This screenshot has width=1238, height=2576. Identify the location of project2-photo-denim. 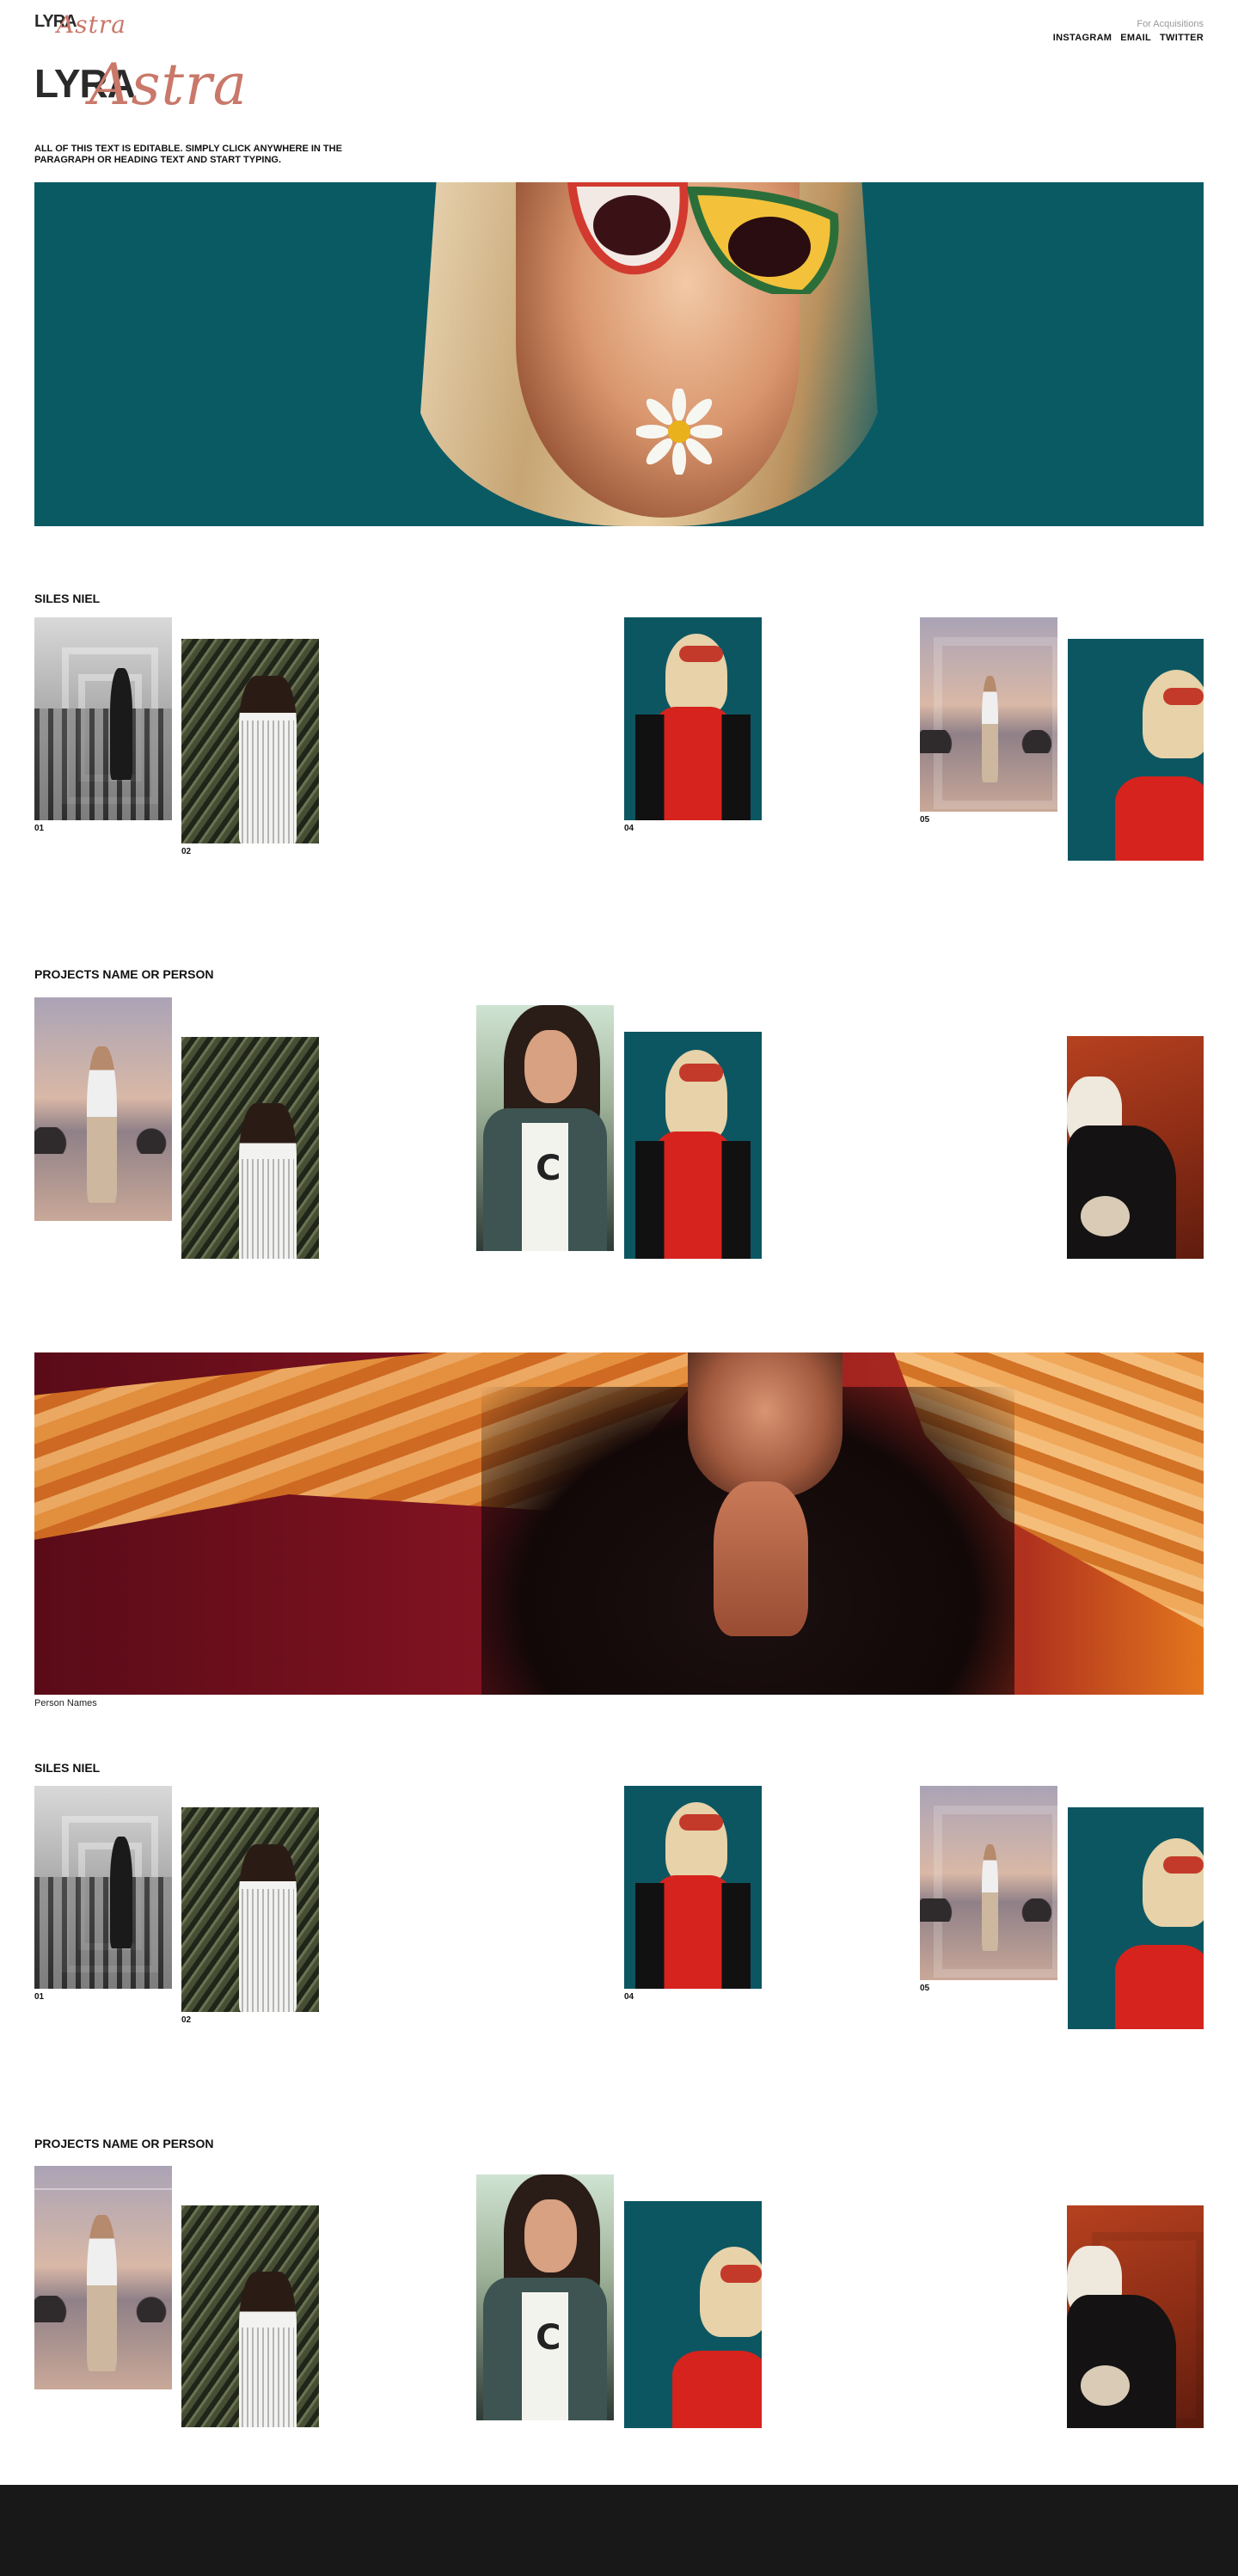
(545, 2297).